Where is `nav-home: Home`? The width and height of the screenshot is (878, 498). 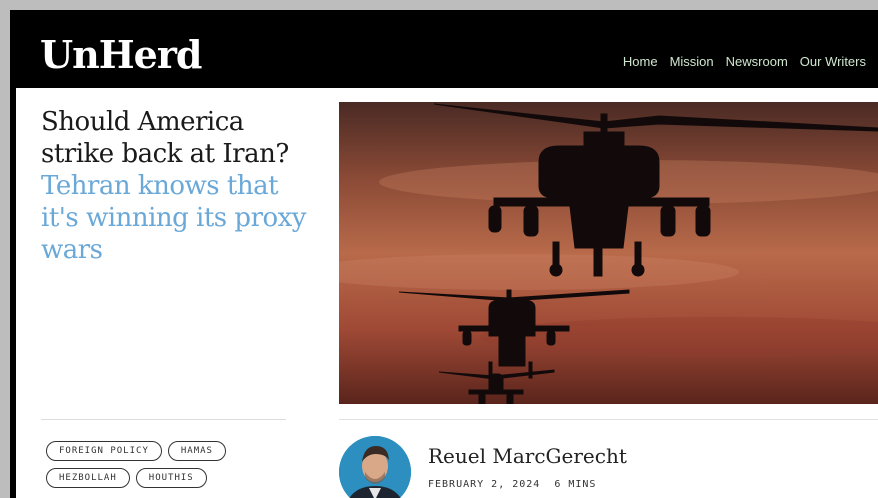 nav-home: Home is located at coordinates (640, 61).